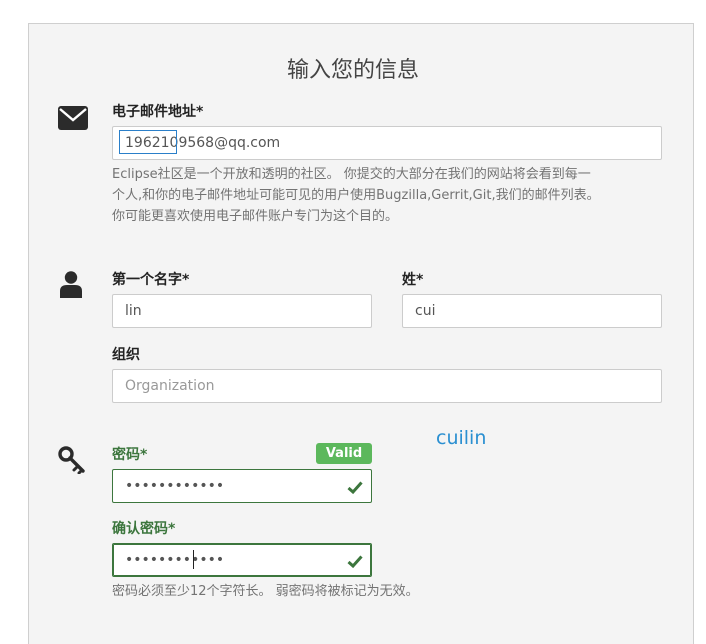 Image resolution: width=706 pixels, height=644 pixels. Describe the element at coordinates (387, 143) in the screenshot. I see `email-field: 1962109568@qq.com` at that location.